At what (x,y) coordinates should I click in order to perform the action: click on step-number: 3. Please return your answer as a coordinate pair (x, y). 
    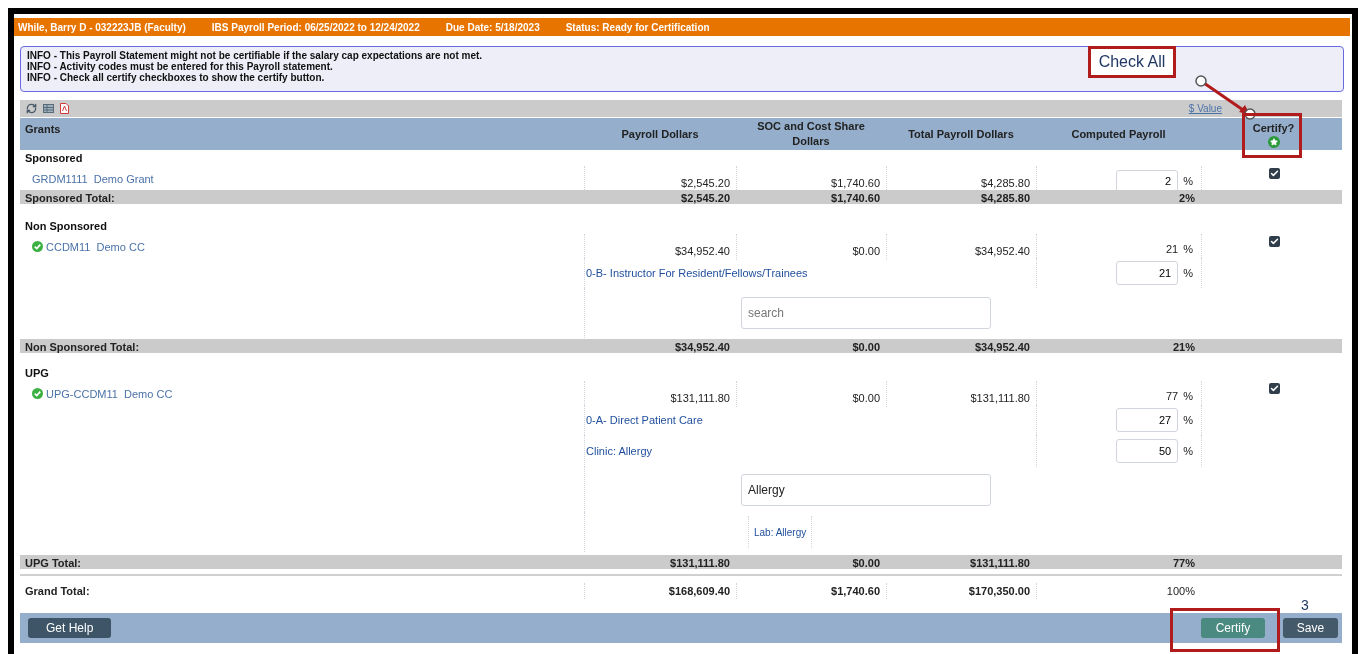
    Looking at the image, I should click on (1305, 605).